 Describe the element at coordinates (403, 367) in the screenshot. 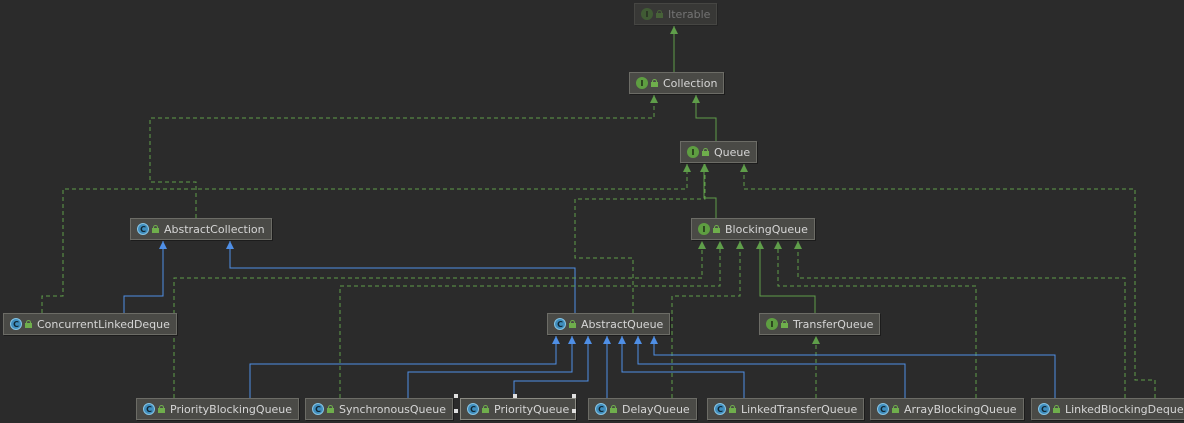

I see `edge-priorityblockingqueue-abstractqueue` at that location.